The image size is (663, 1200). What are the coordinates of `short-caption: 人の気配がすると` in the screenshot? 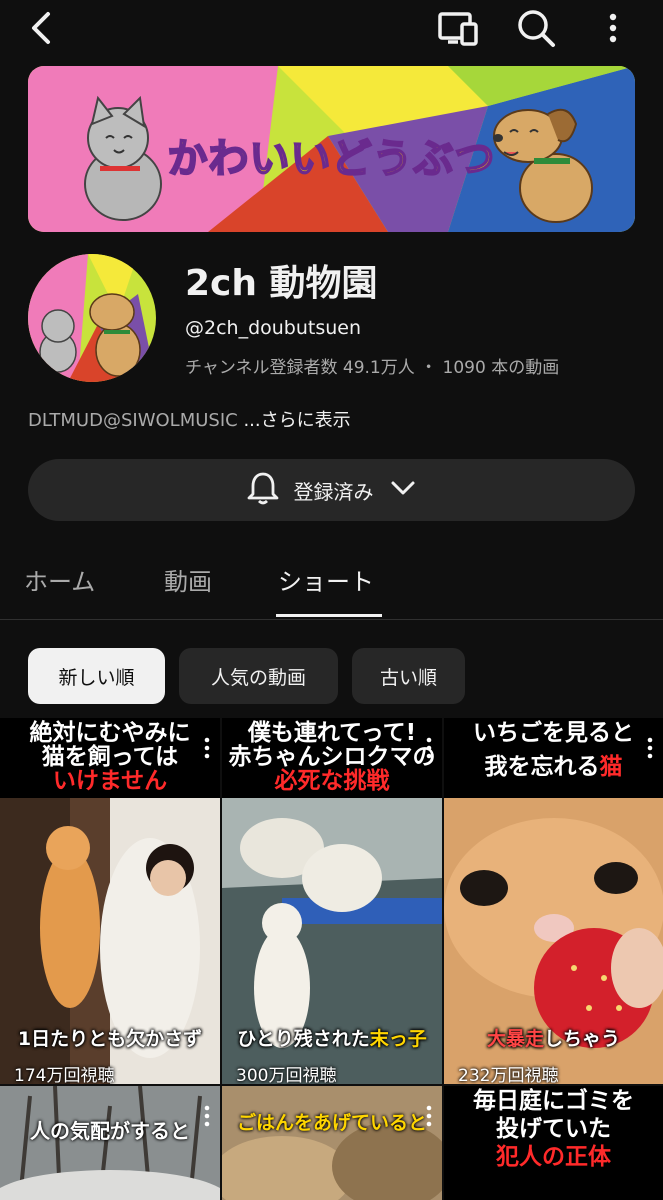 It's located at (110, 1131).